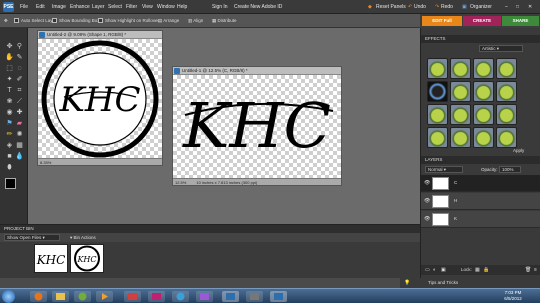 The width and height of the screenshot is (540, 303). Describe the element at coordinates (9, 156) in the screenshot. I see `shape-tool-icon: ■` at that location.